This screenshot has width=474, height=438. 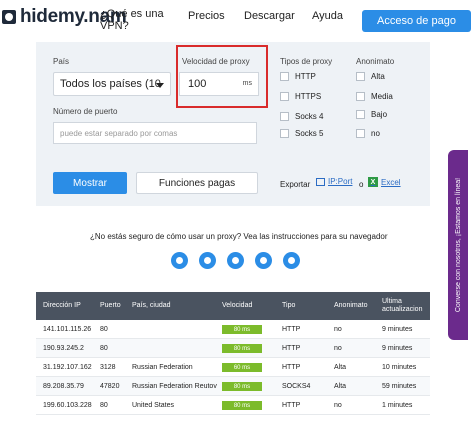 What do you see at coordinates (384, 182) in the screenshot?
I see `export-excel-link: X Excel` at bounding box center [384, 182].